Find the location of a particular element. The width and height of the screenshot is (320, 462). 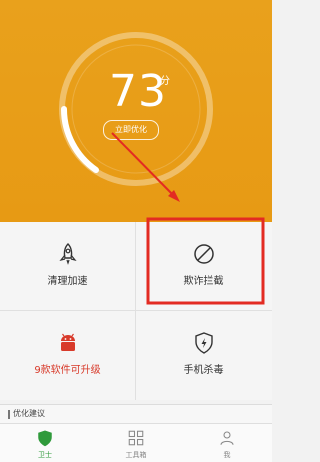

tab-me-label: 我 is located at coordinates (227, 455).